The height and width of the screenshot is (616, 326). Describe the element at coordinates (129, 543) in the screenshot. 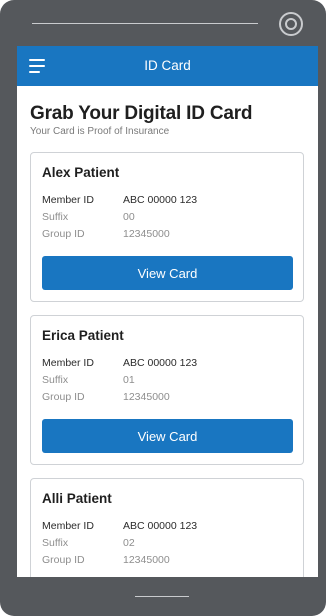

I see `suffix-value: 02` at that location.